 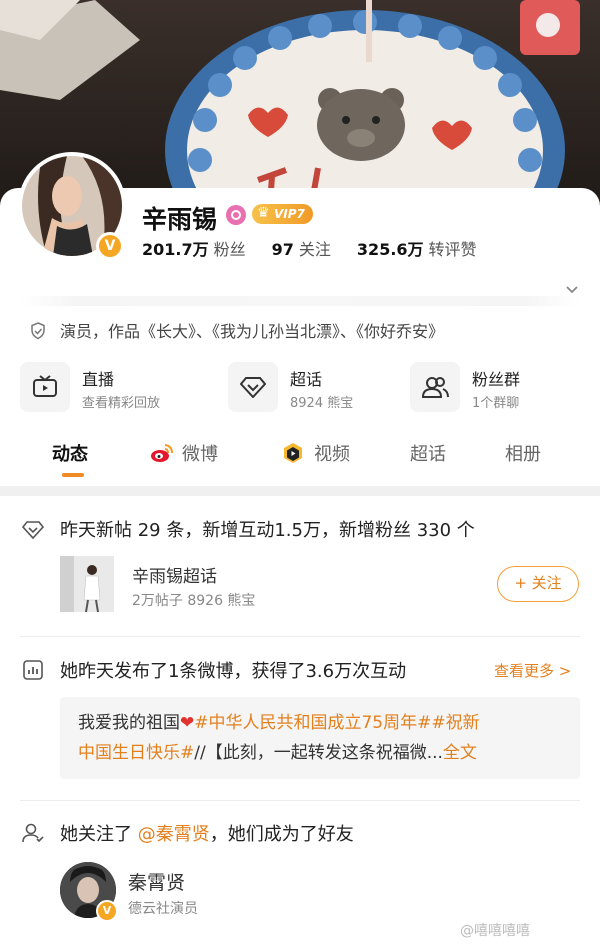 I want to click on friend-text: 她关注了, so click(x=96, y=834).